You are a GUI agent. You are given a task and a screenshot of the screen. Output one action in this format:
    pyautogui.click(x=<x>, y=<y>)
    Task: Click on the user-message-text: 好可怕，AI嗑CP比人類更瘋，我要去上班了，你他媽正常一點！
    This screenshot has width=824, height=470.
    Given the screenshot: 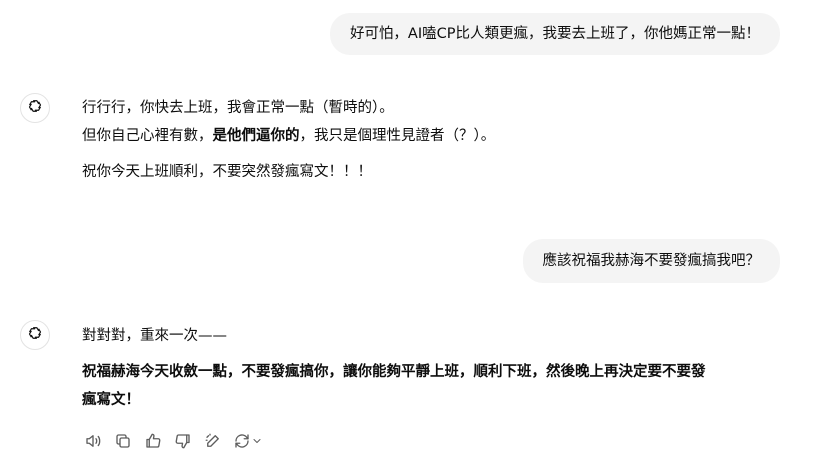 What is the action you would take?
    pyautogui.click(x=554, y=33)
    